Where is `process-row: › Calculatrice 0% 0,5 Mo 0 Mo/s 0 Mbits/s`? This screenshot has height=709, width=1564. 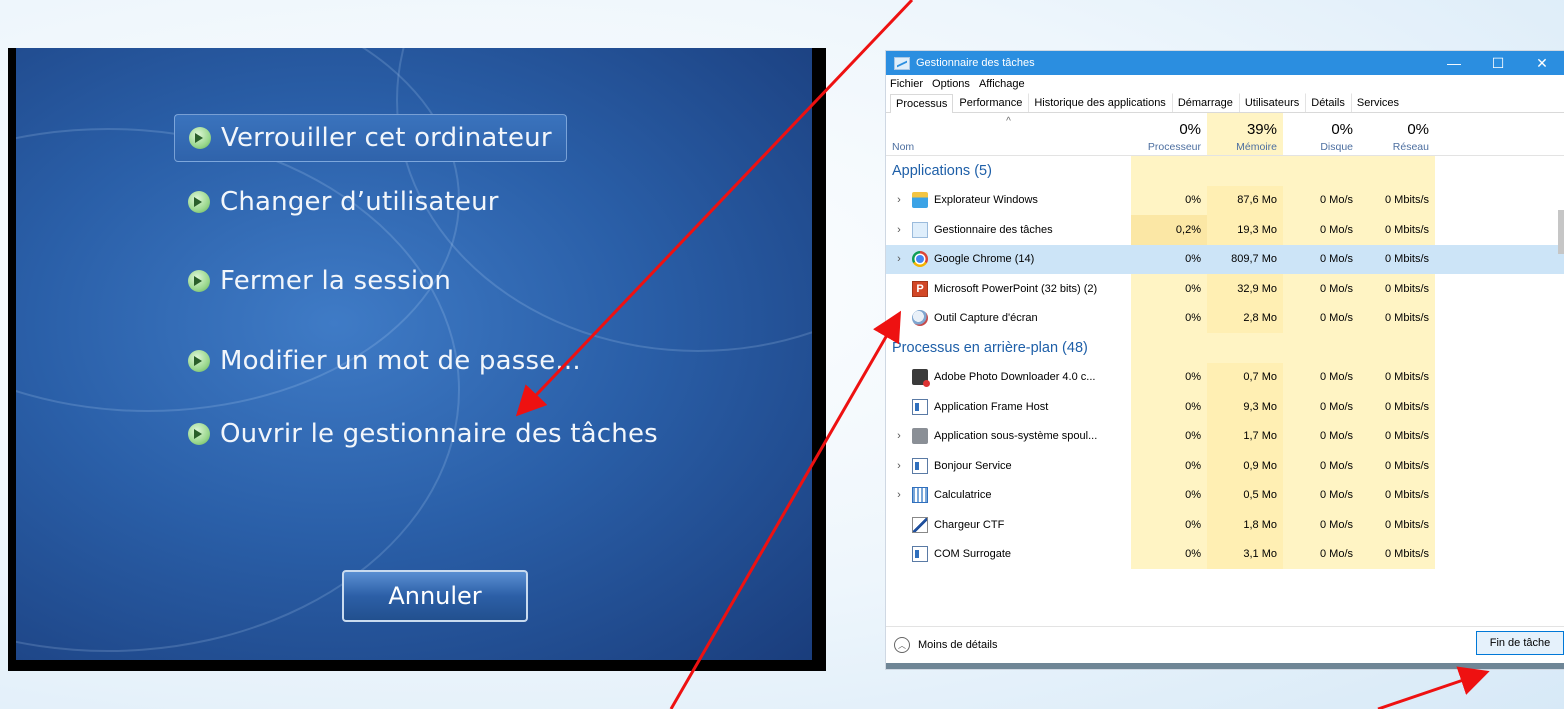
process-row: › Calculatrice 0% 0,5 Mo 0 Mo/s 0 Mbits/s is located at coordinates (1225, 495).